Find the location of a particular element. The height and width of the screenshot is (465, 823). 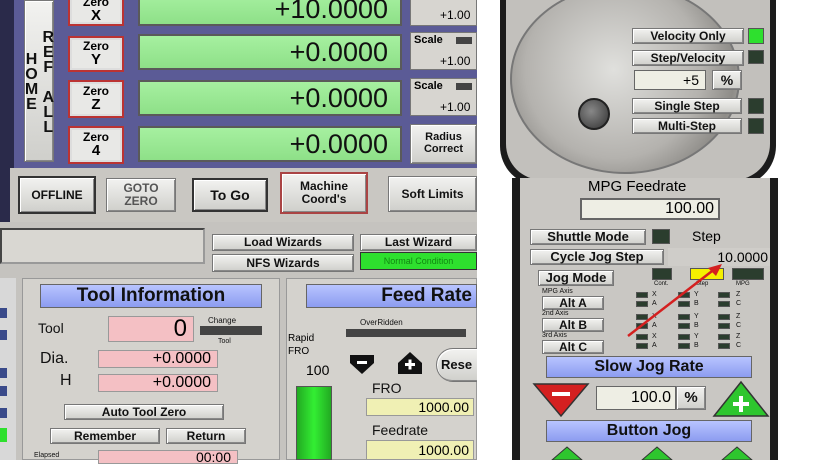

scale-z-indicator is located at coordinates (464, 86).